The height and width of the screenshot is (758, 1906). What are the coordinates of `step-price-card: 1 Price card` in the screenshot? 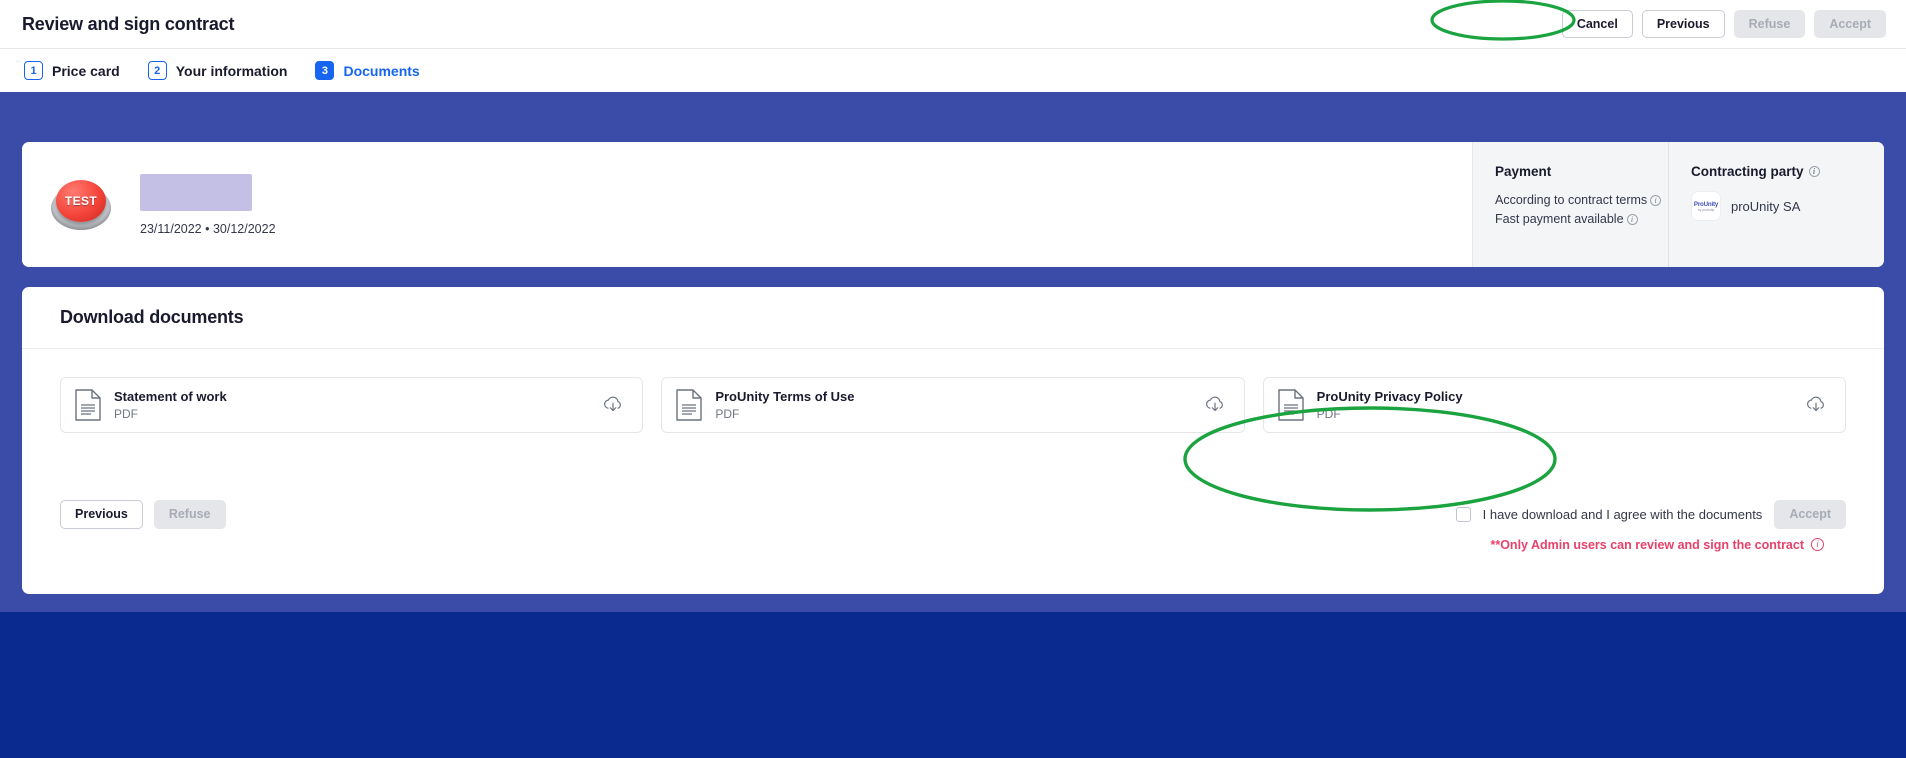 It's located at (72, 70).